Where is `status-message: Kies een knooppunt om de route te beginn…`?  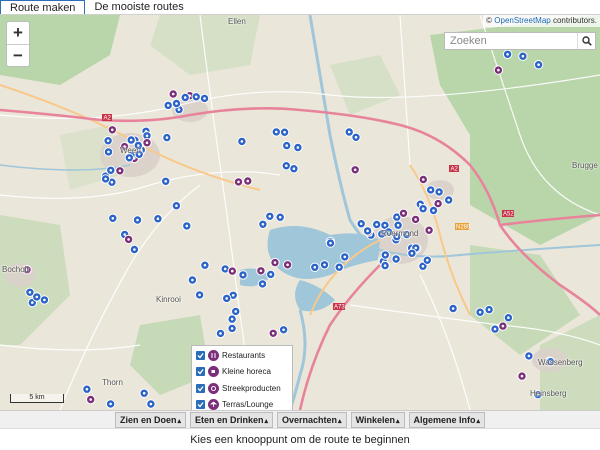
status-message: Kies een knooppunt om de route te beginn… is located at coordinates (300, 439).